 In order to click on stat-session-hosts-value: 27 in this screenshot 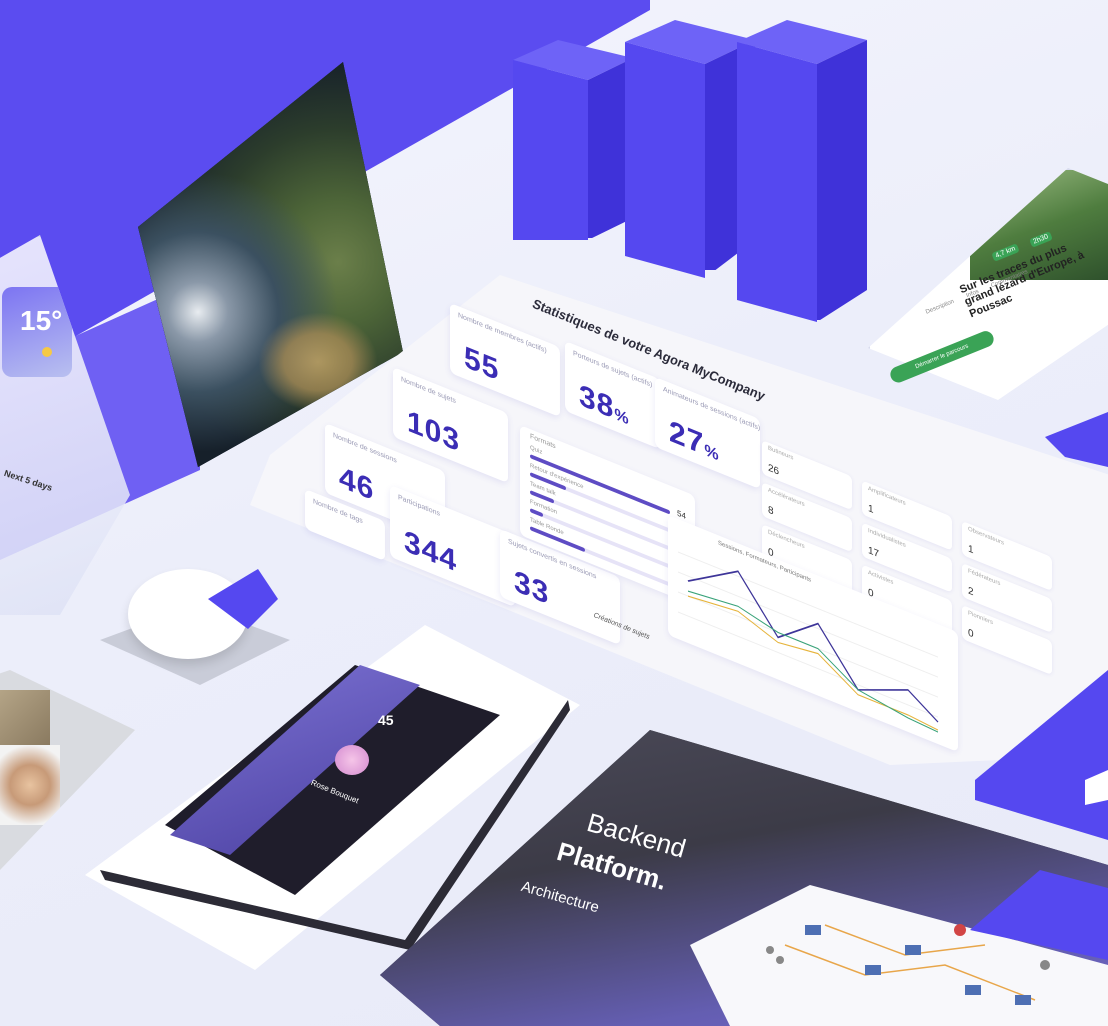, I will do `click(687, 438)`.